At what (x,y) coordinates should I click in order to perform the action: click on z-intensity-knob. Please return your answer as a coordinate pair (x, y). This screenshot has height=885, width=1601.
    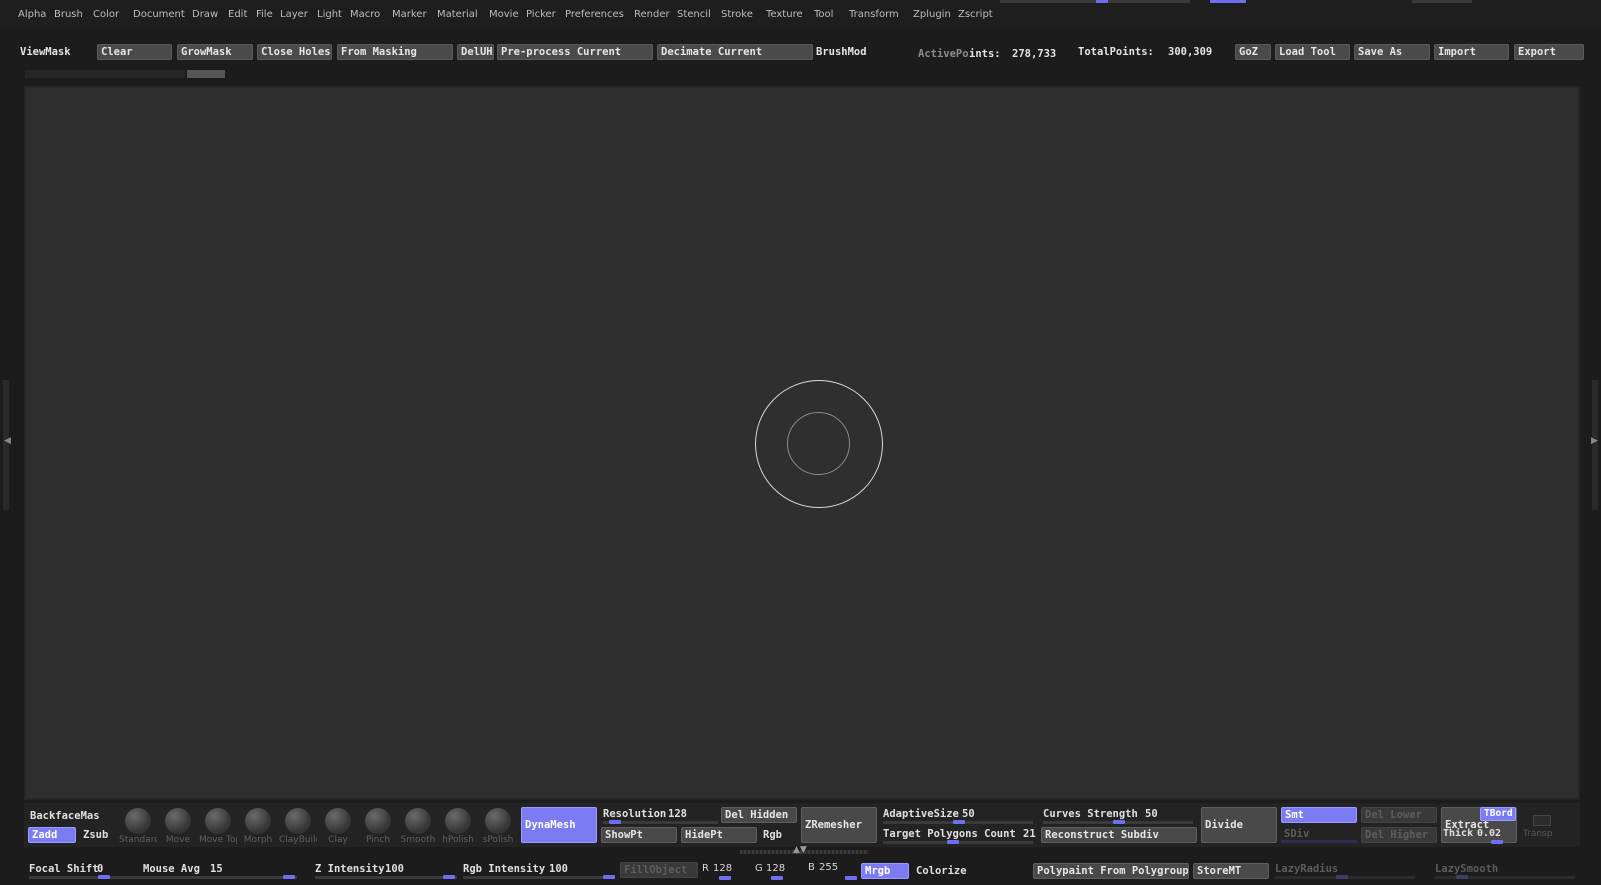
    Looking at the image, I should click on (449, 877).